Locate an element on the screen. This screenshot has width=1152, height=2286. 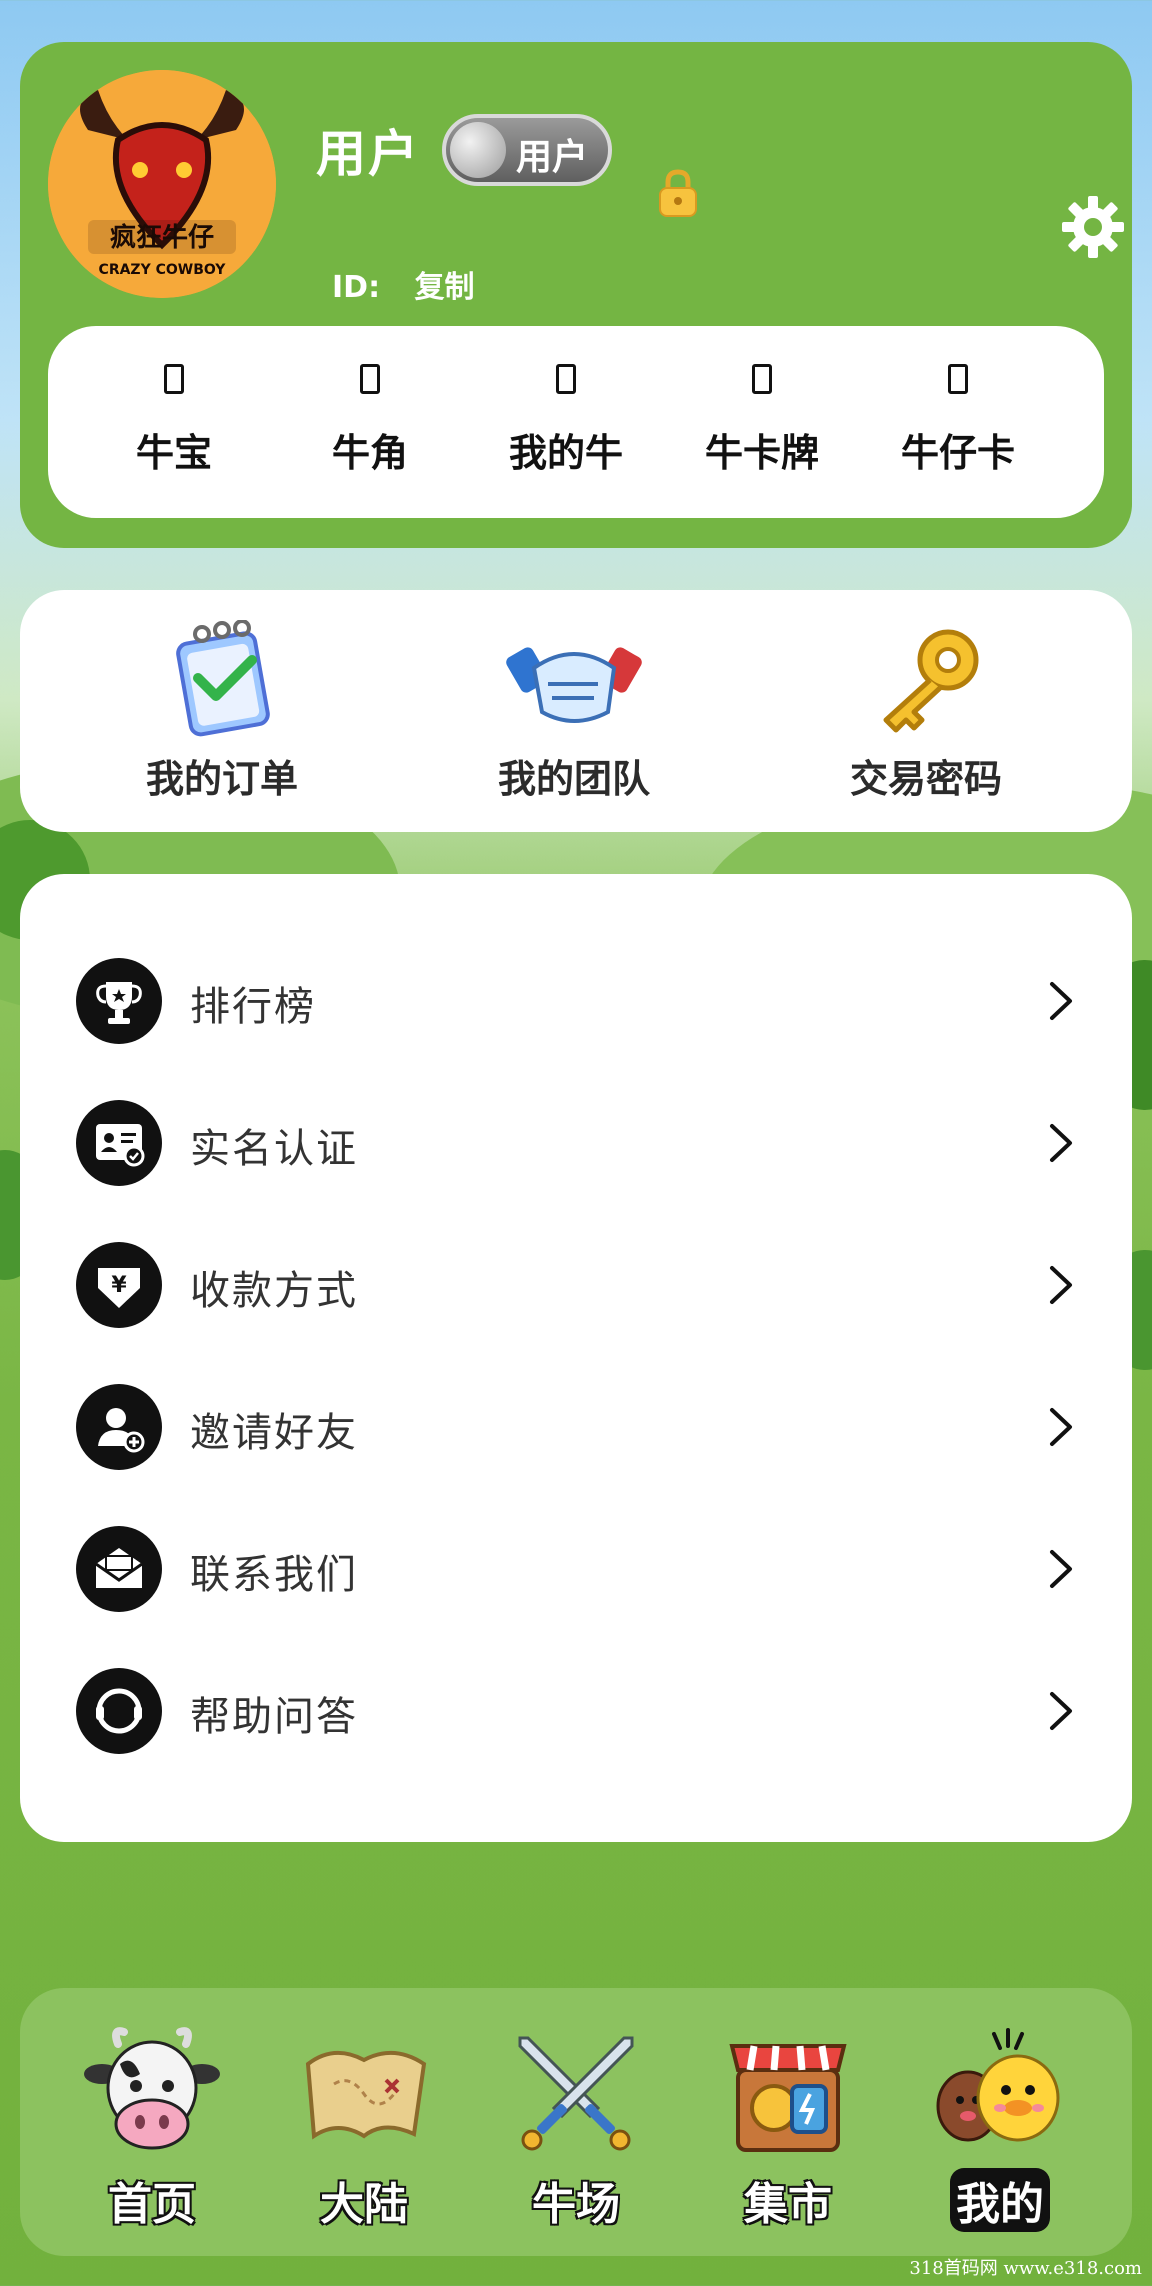
id-label: ID: is located at coordinates (356, 287).